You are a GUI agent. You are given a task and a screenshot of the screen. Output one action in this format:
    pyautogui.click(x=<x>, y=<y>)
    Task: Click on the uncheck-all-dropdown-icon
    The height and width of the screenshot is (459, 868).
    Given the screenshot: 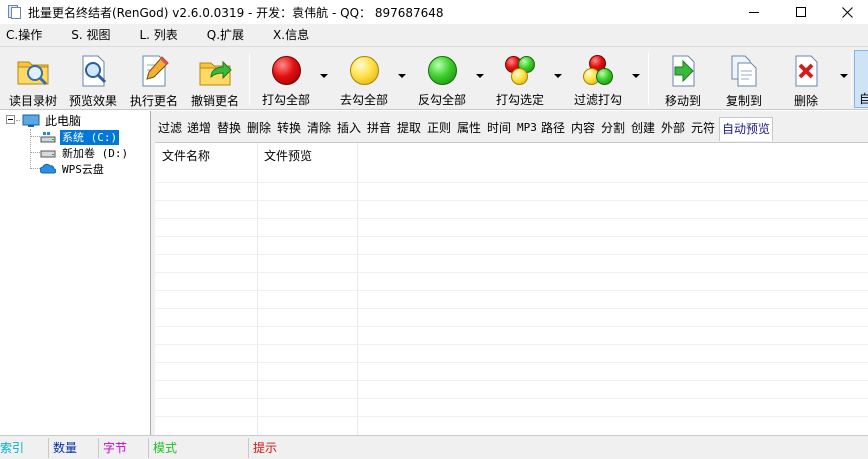 What is the action you would take?
    pyautogui.click(x=402, y=76)
    